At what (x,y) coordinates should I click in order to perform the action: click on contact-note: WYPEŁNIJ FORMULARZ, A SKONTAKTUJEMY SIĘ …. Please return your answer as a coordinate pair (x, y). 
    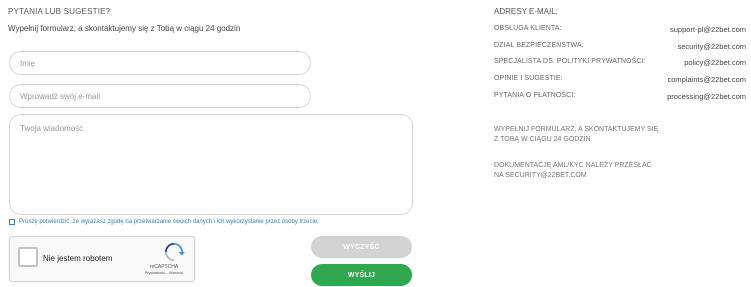
    Looking at the image, I should click on (576, 135).